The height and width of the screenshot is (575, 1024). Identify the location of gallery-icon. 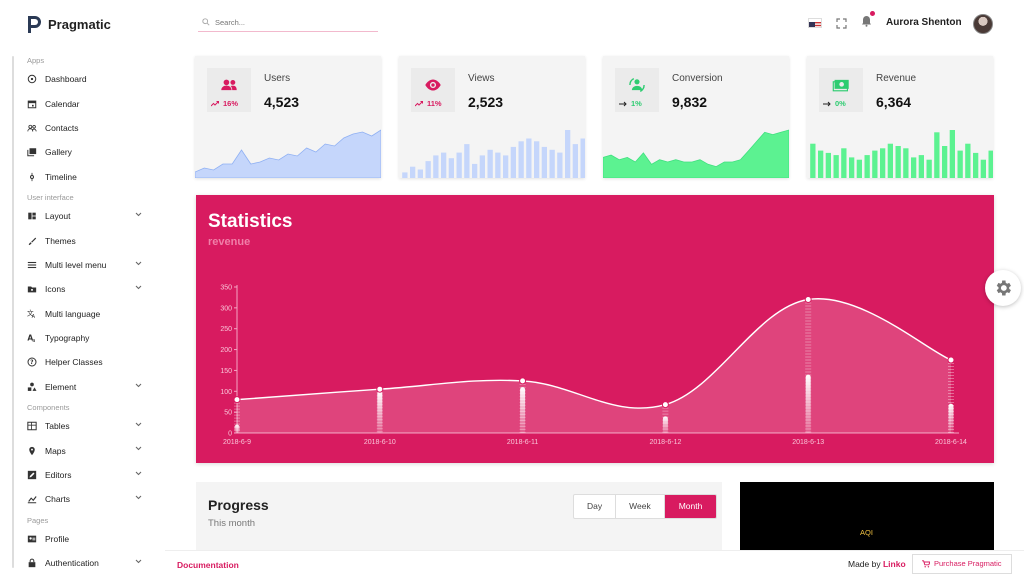
(32, 152).